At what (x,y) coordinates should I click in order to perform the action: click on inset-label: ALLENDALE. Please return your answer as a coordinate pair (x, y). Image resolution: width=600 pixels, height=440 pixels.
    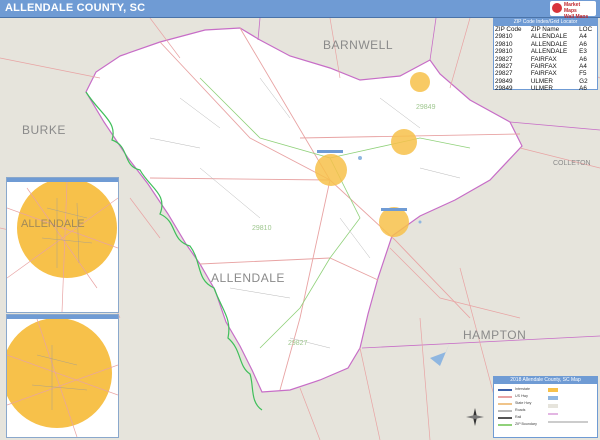
    Looking at the image, I should click on (53, 224).